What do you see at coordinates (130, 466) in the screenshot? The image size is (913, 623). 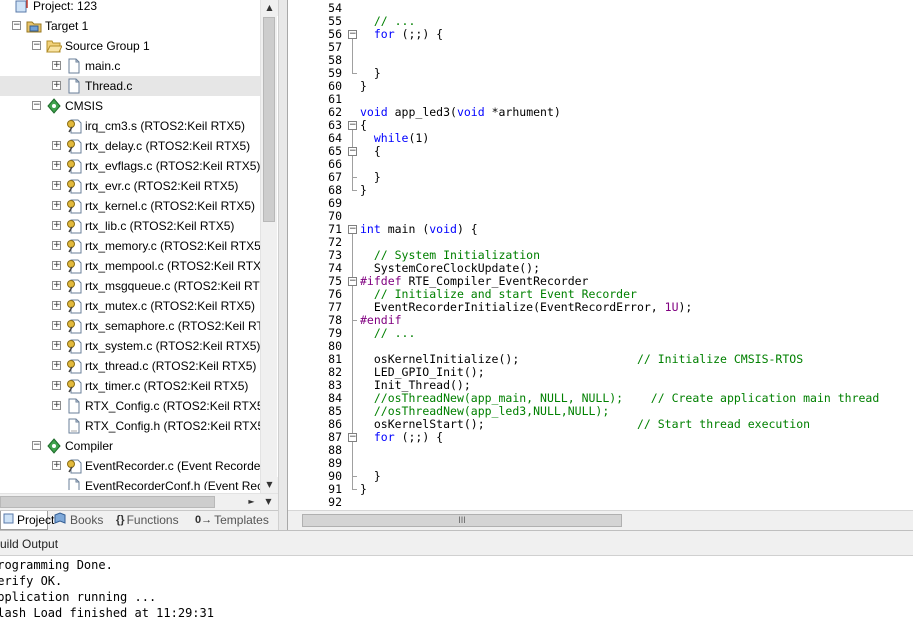 I see `tree-item: + EventRecorder.c (Event Recorder` at bounding box center [130, 466].